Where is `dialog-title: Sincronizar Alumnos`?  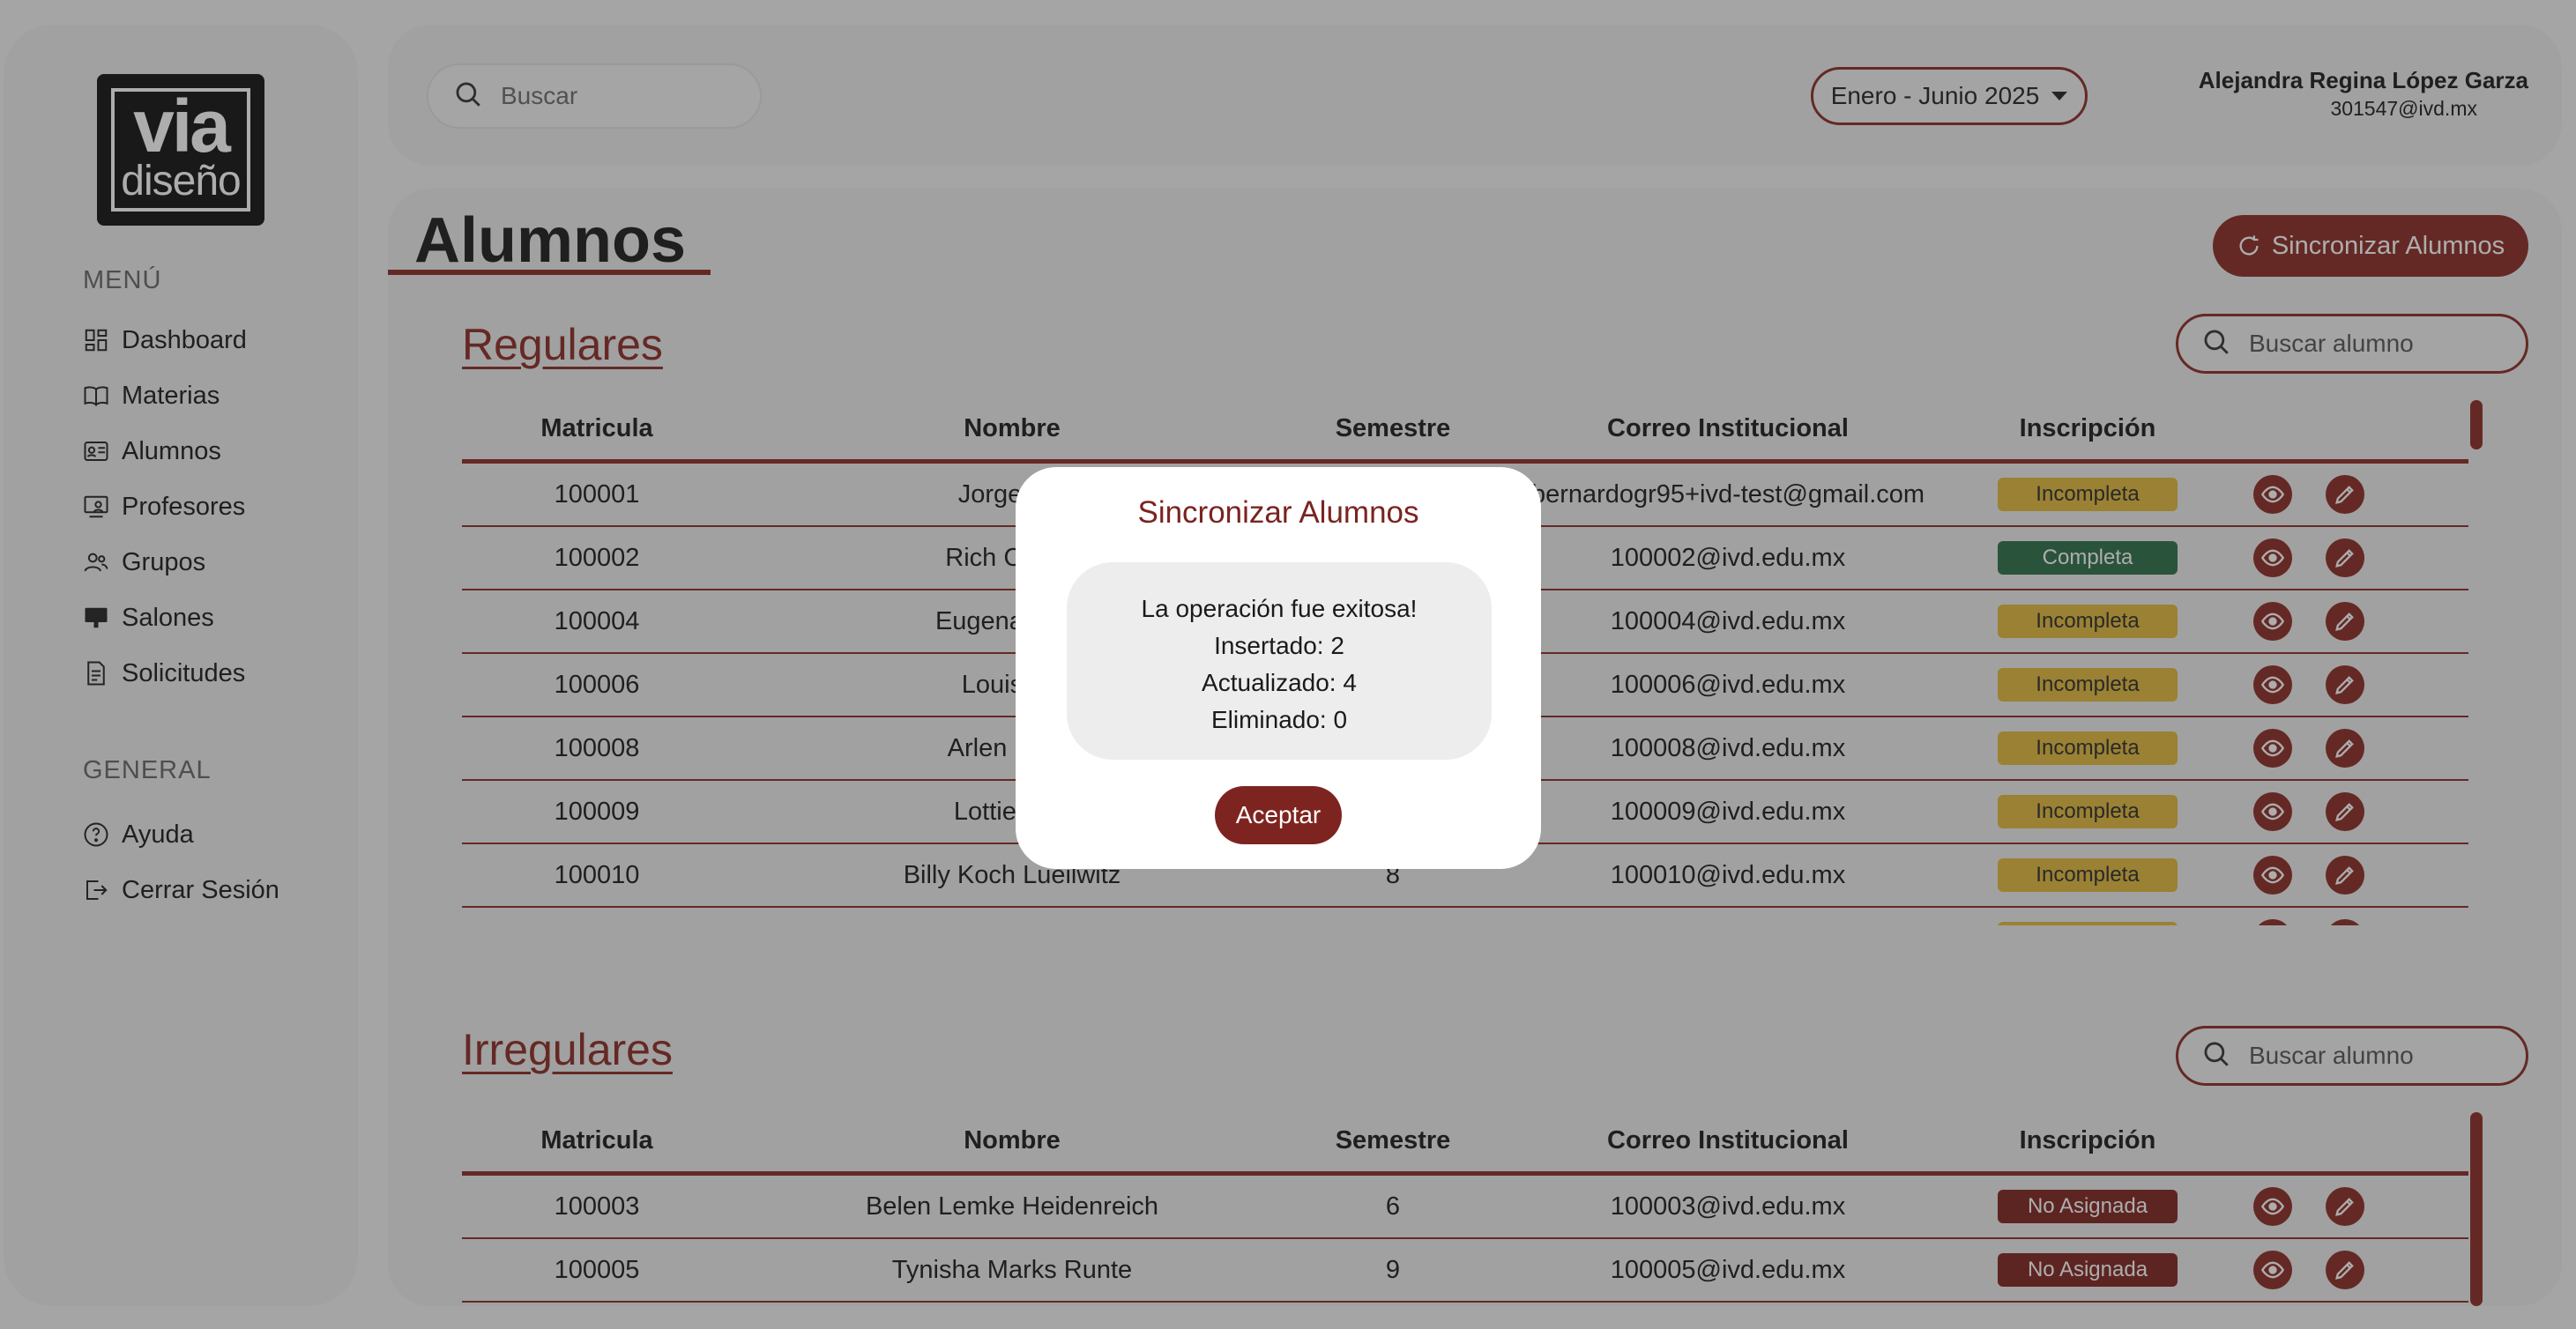
dialog-title: Sincronizar Alumnos is located at coordinates (1278, 512).